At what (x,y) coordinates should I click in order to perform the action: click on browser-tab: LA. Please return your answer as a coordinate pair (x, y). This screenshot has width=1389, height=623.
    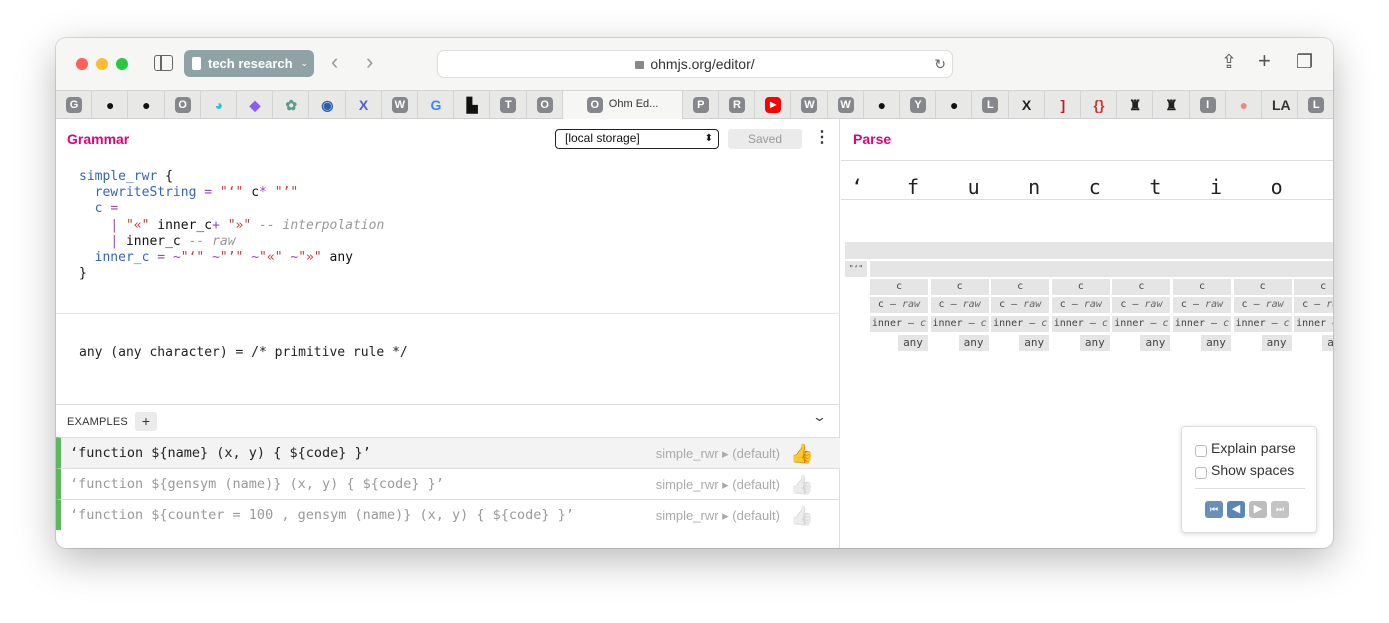
    Looking at the image, I should click on (1280, 105).